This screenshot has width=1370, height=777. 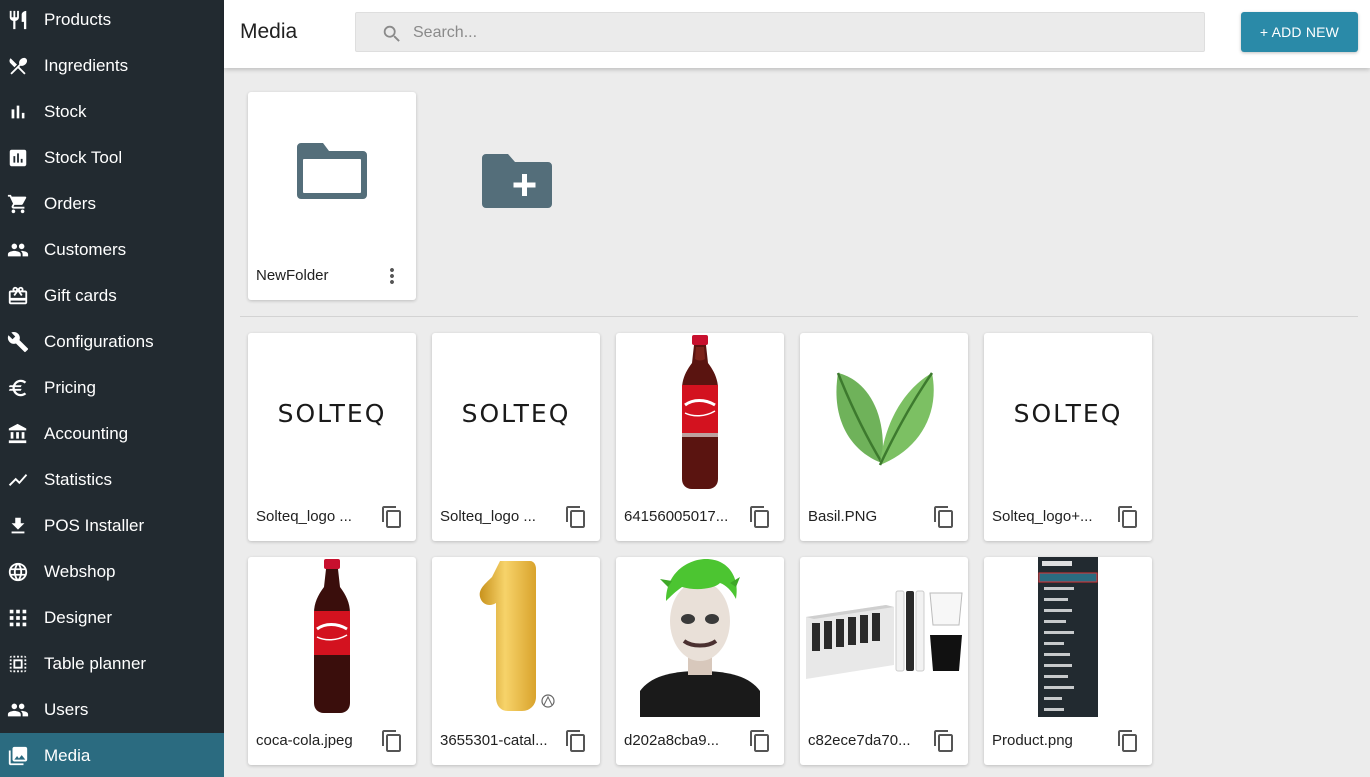 I want to click on sidebar-item-stock-tool: Stock Tool, so click(x=112, y=158).